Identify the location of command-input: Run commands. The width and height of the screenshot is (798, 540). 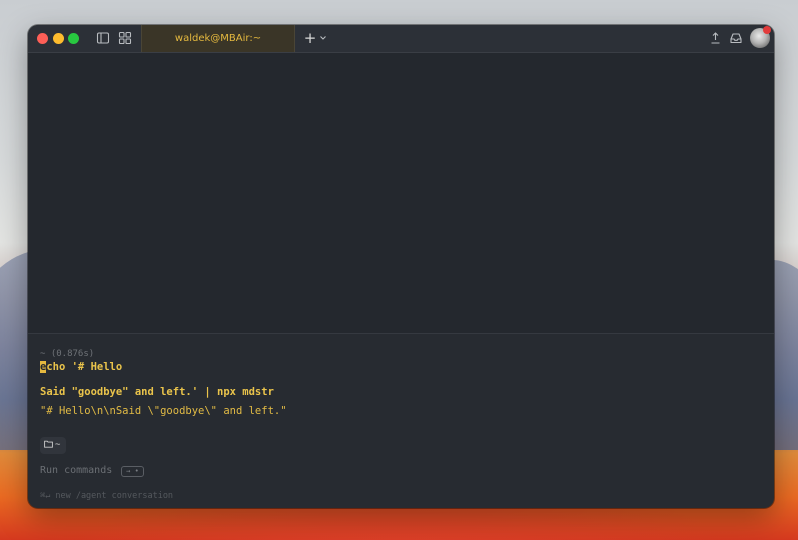
(76, 470).